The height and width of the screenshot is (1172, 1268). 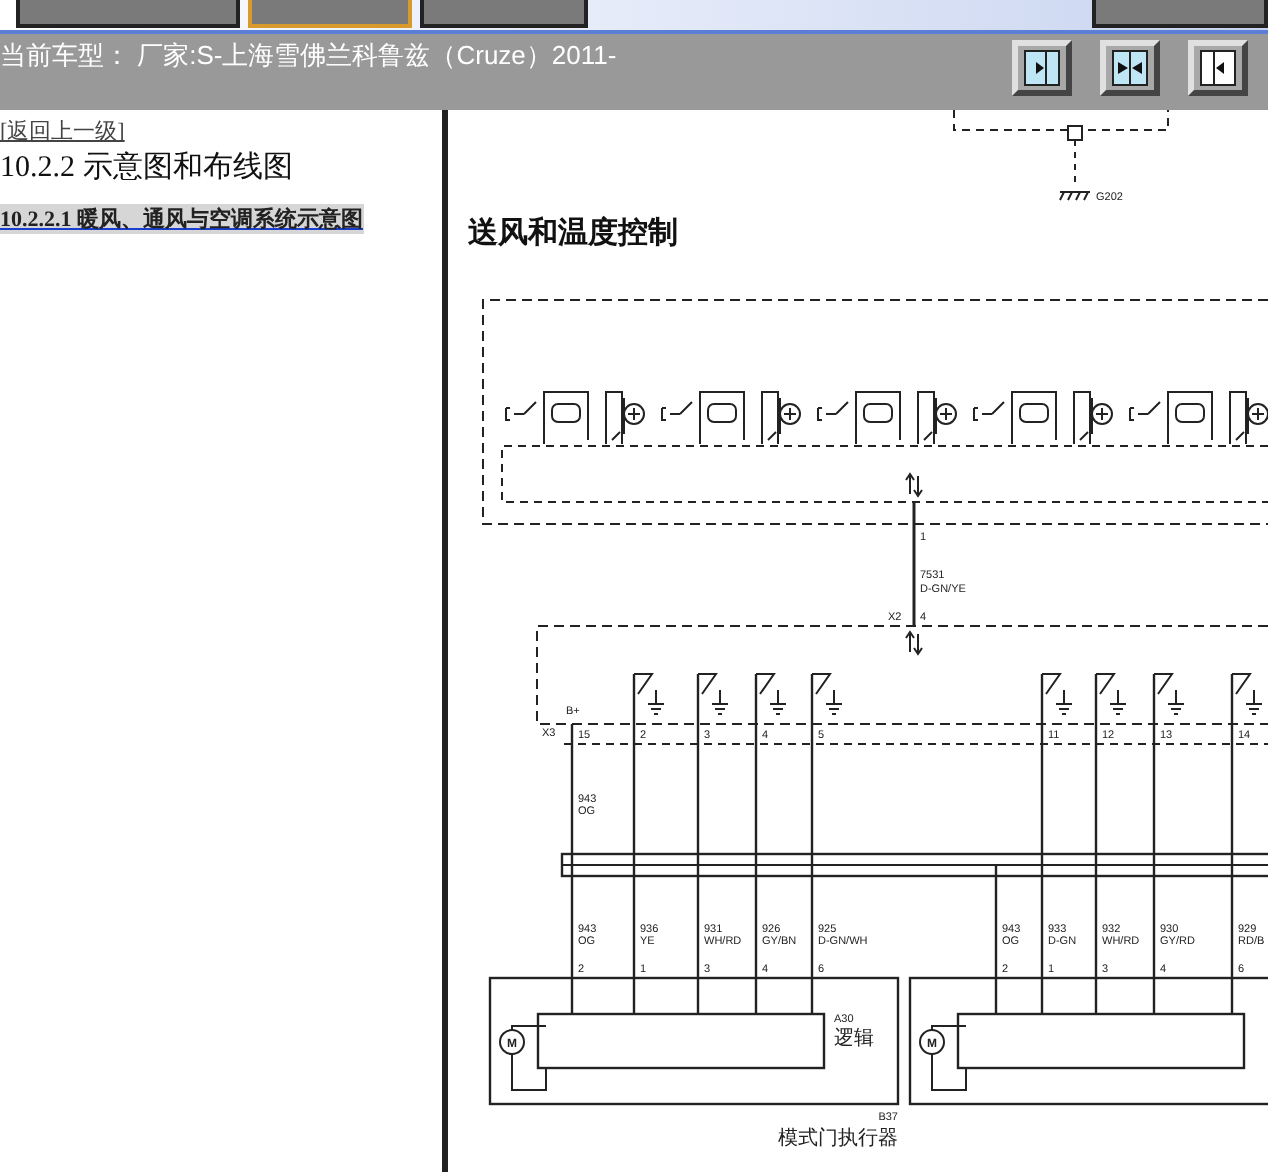 What do you see at coordinates (914, 643) in the screenshot?
I see `connector-arrows-icon` at bounding box center [914, 643].